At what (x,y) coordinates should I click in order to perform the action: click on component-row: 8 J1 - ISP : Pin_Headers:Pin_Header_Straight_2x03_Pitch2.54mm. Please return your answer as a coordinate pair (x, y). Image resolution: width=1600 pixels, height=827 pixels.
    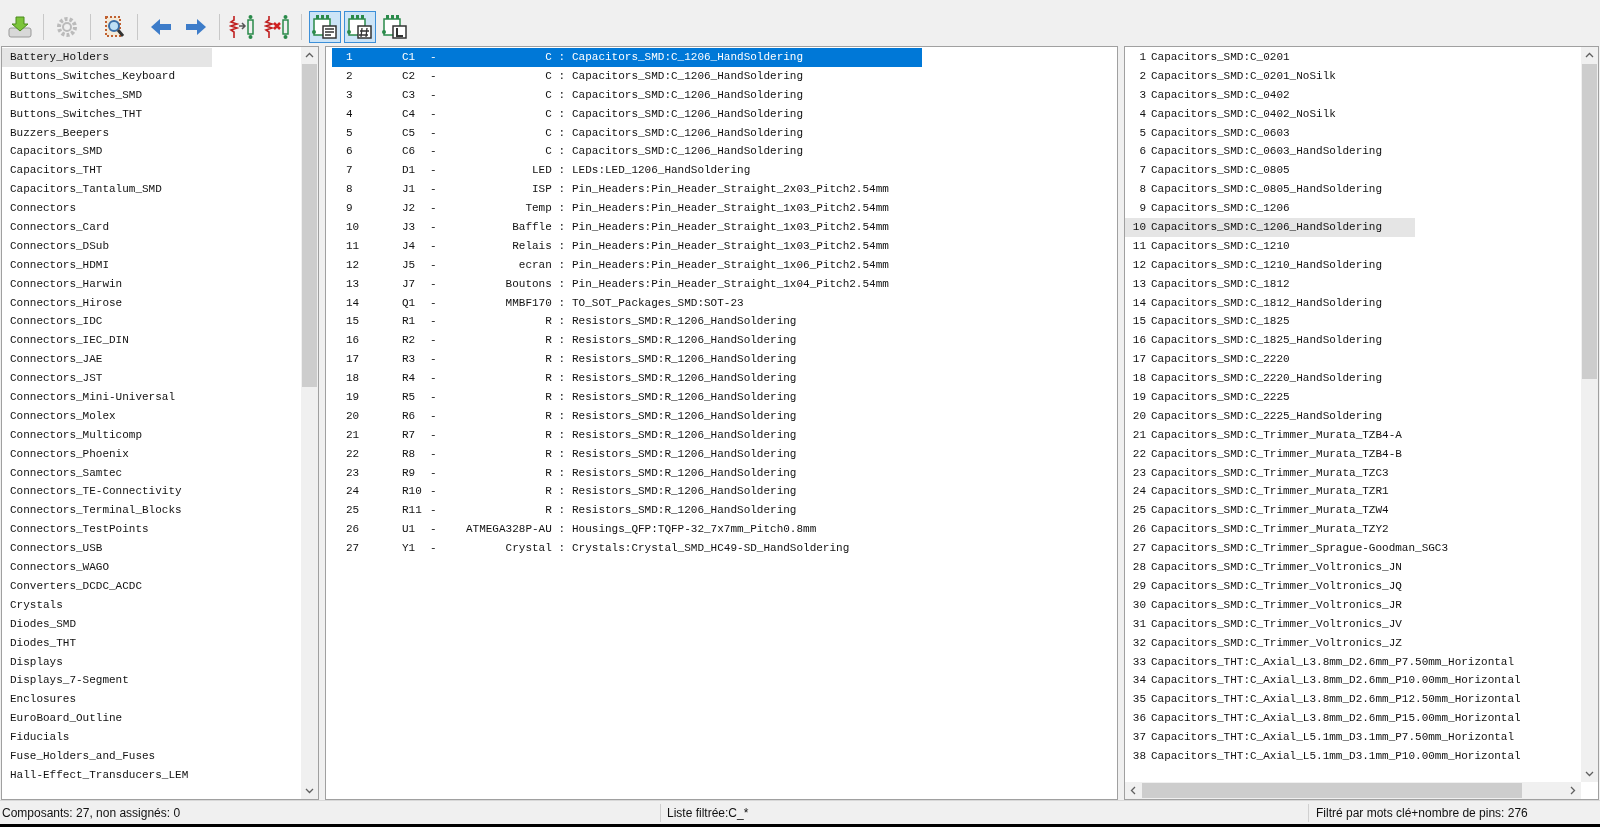
    Looking at the image, I should click on (627, 190).